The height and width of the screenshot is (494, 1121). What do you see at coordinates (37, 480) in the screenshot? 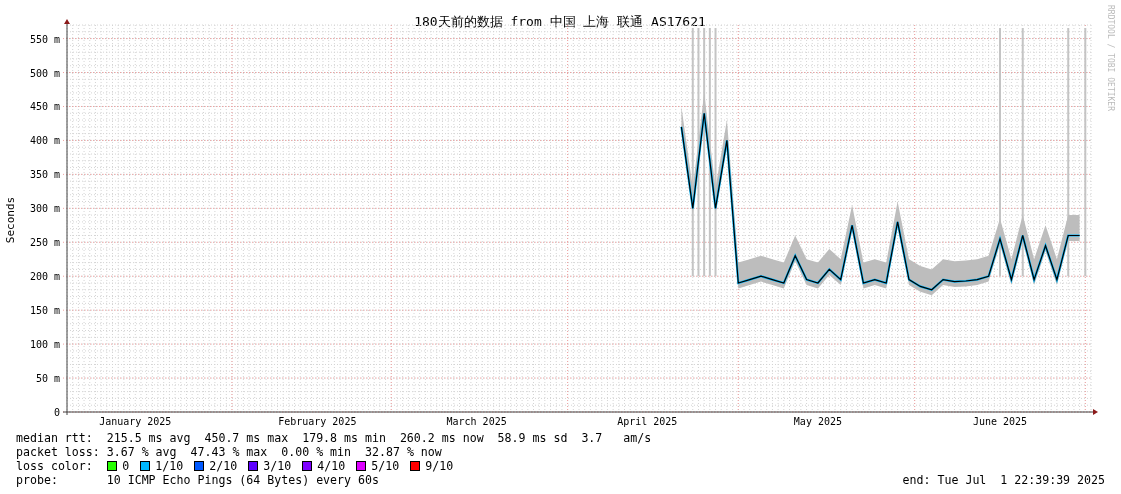
I see `legend-label: probe:` at bounding box center [37, 480].